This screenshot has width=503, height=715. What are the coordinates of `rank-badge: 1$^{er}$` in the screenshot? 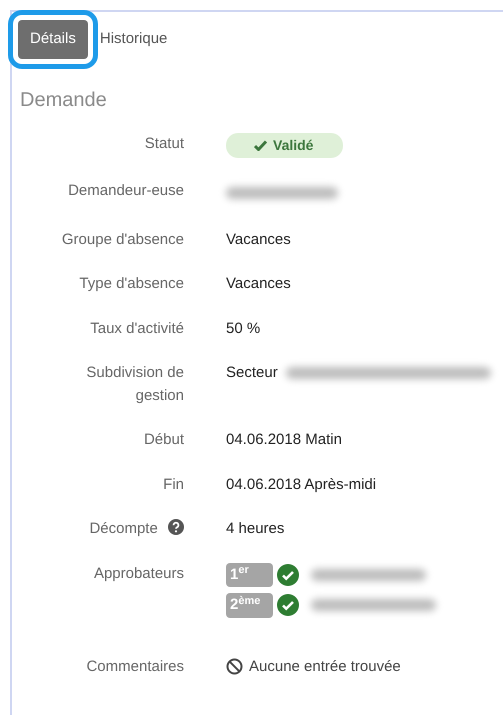 It's located at (249, 574).